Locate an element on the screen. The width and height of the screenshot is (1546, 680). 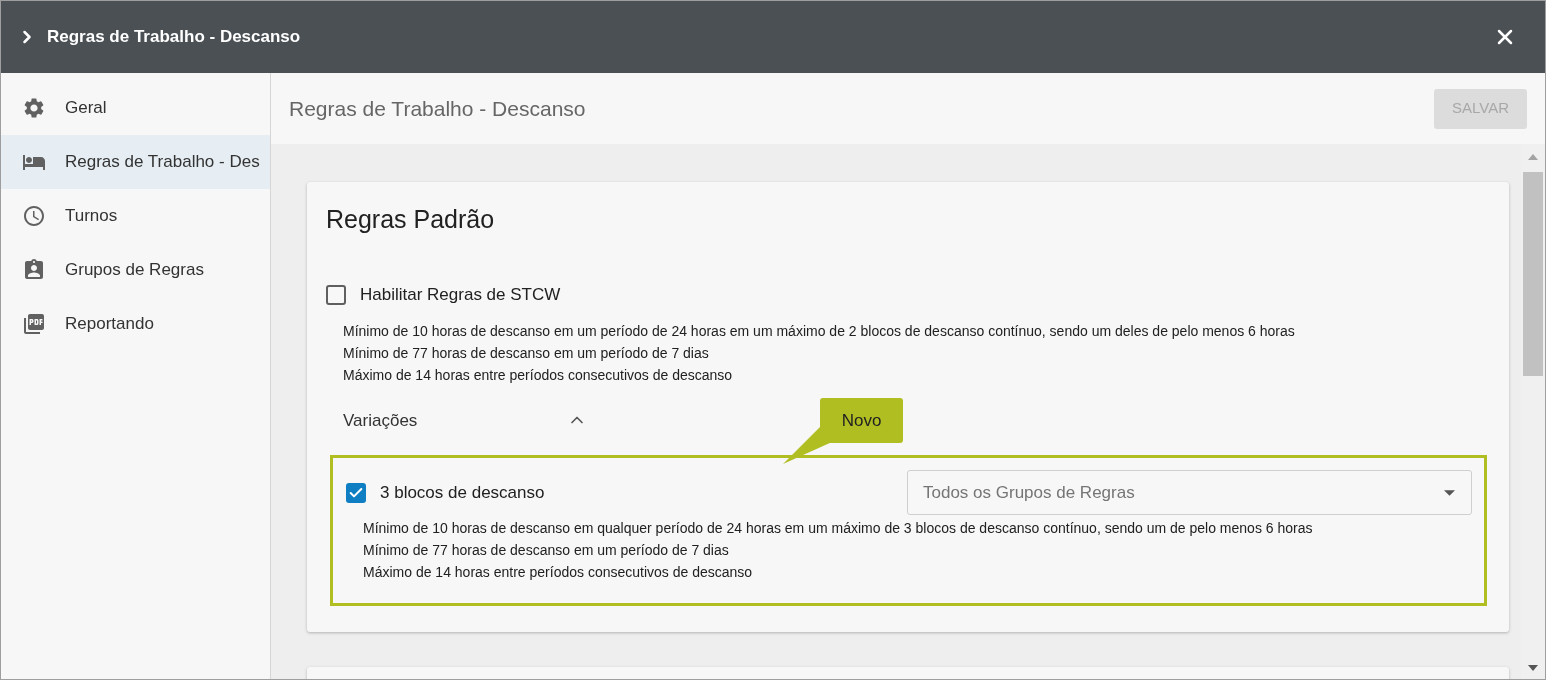
sidebar-item: Reportando is located at coordinates (135, 324).